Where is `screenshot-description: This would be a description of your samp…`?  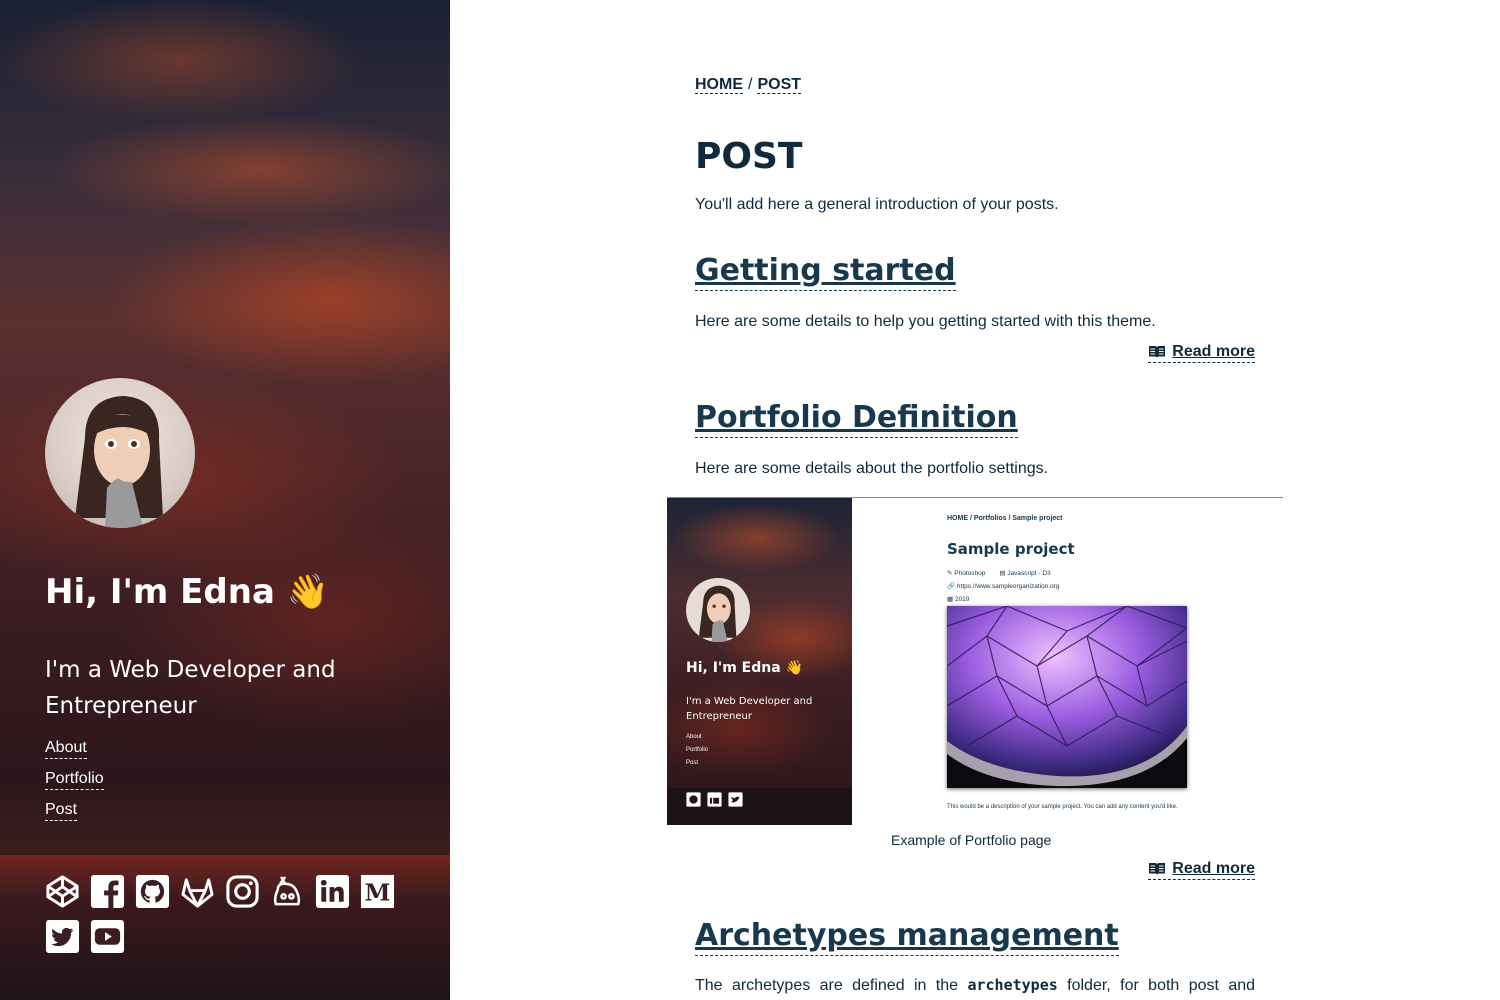
screenshot-description: This would be a description of your samp… is located at coordinates (1062, 807).